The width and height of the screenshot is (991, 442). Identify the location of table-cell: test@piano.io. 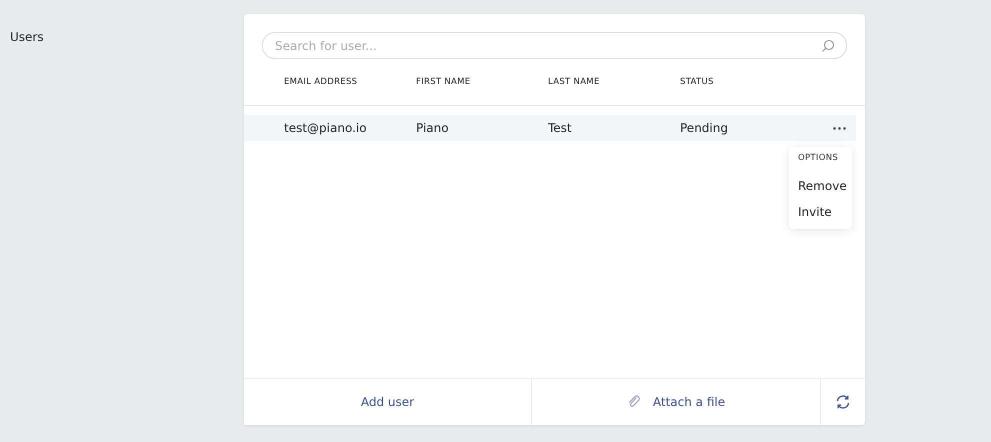
(325, 128).